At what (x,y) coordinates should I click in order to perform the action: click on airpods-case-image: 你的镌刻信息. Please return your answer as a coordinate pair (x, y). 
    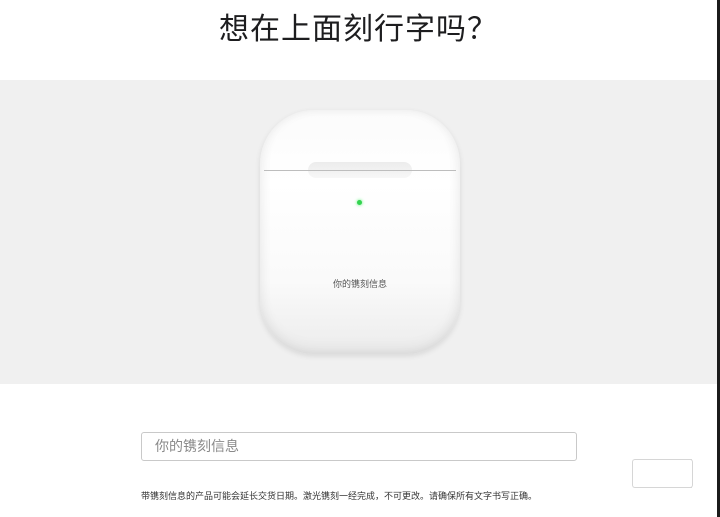
    Looking at the image, I should click on (360, 232).